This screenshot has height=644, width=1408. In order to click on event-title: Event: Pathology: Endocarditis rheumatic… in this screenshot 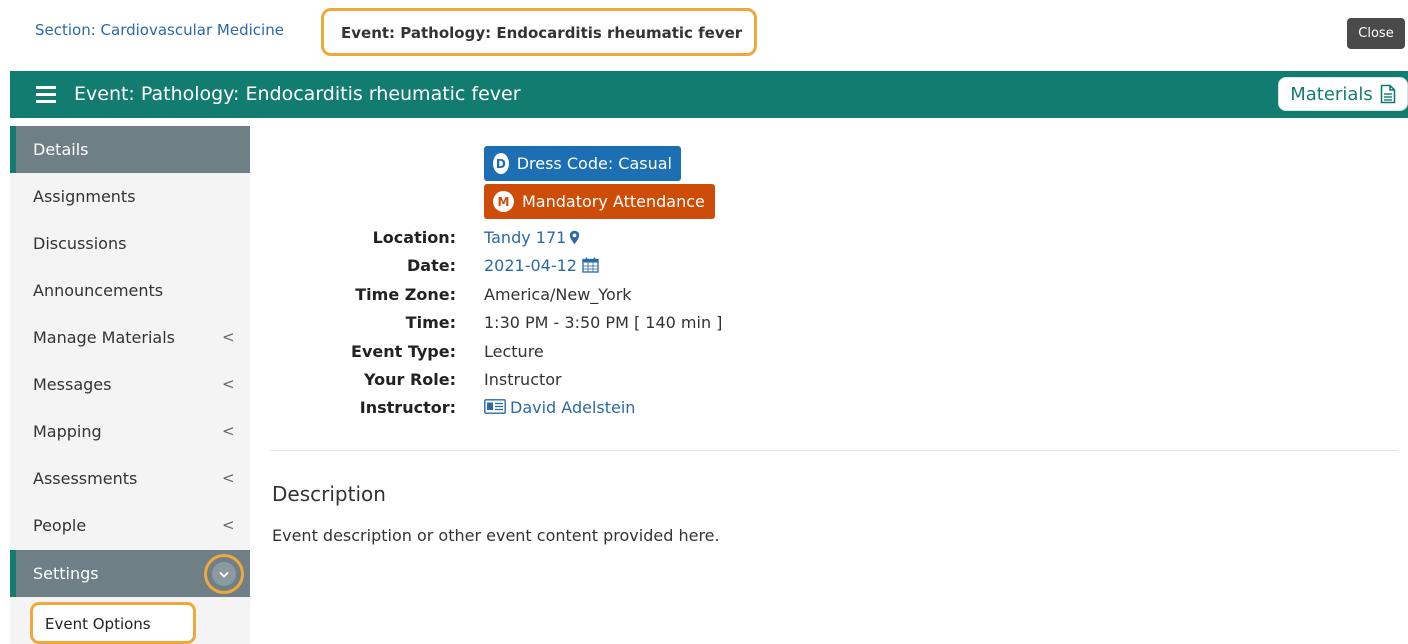, I will do `click(297, 94)`.